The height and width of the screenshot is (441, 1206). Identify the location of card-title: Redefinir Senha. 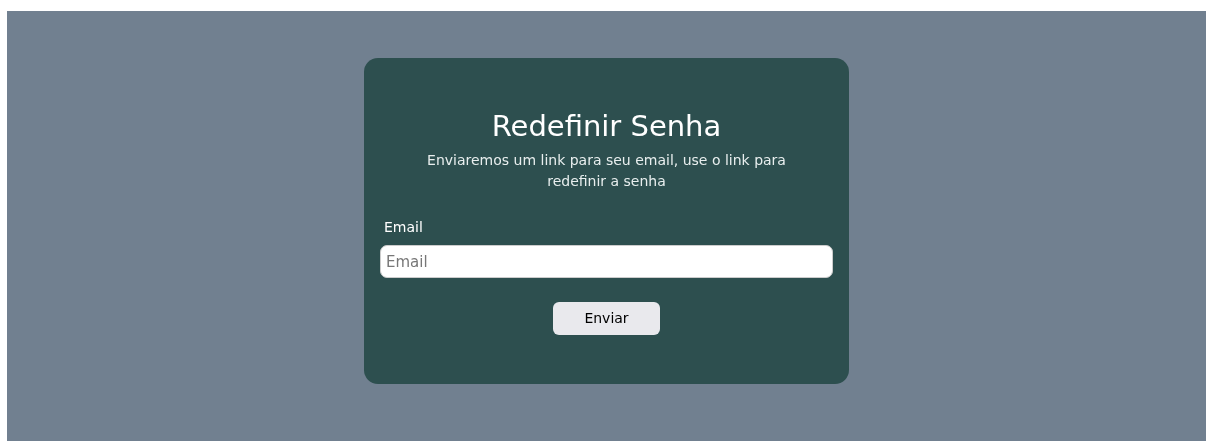
(606, 126).